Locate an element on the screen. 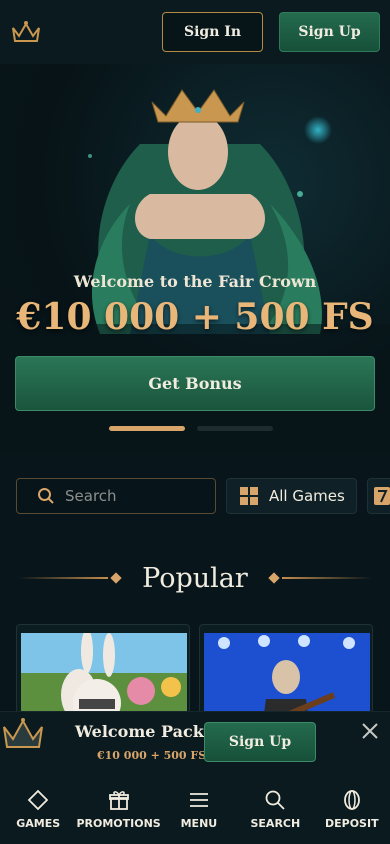 This screenshot has height=844, width=390. coin-icon is located at coordinates (351, 800).